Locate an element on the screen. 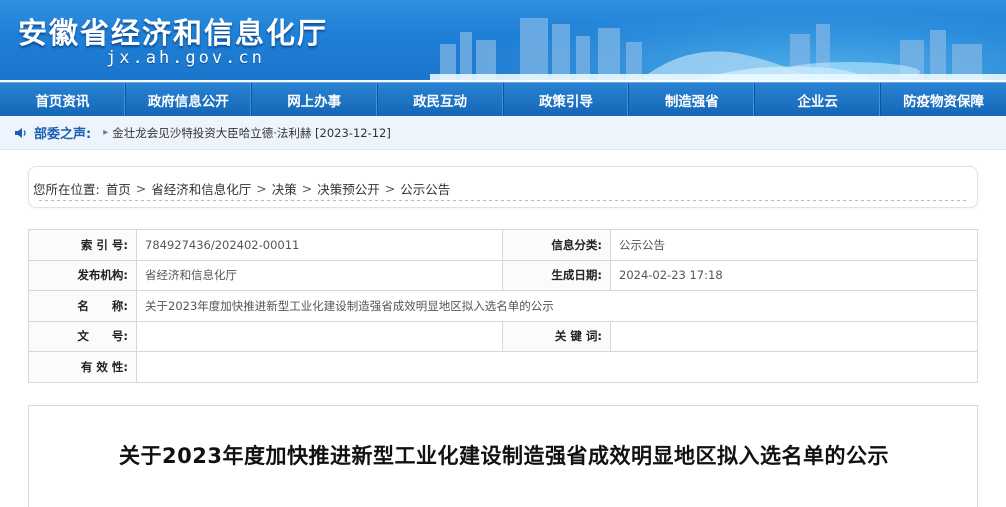 This screenshot has width=1006, height=507. breadcrumb-prefix: 您所在位置: is located at coordinates (66, 189).